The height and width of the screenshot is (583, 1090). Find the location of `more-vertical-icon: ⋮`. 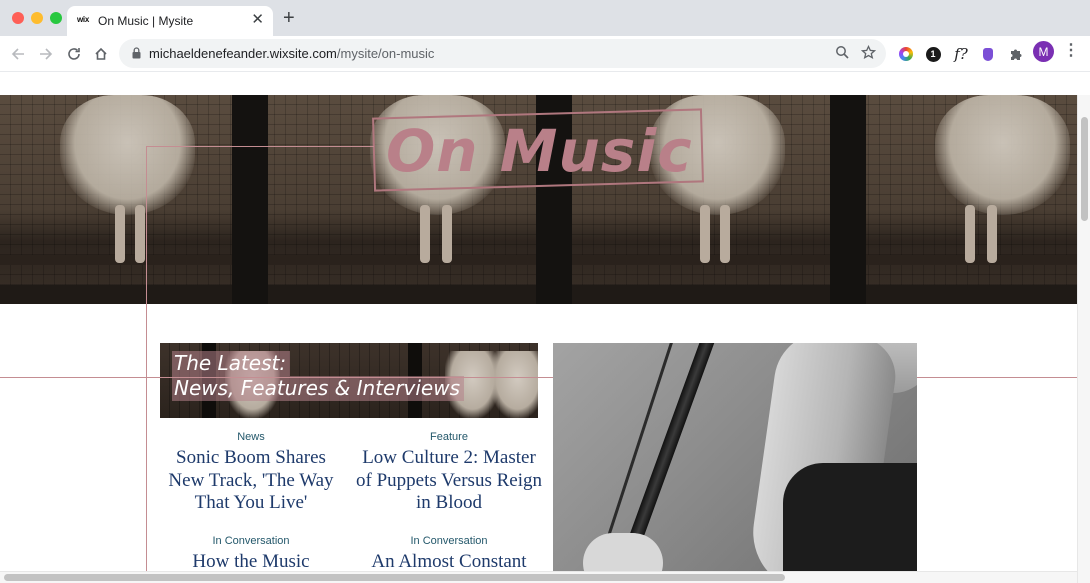

more-vertical-icon: ⋮ is located at coordinates (1071, 51).